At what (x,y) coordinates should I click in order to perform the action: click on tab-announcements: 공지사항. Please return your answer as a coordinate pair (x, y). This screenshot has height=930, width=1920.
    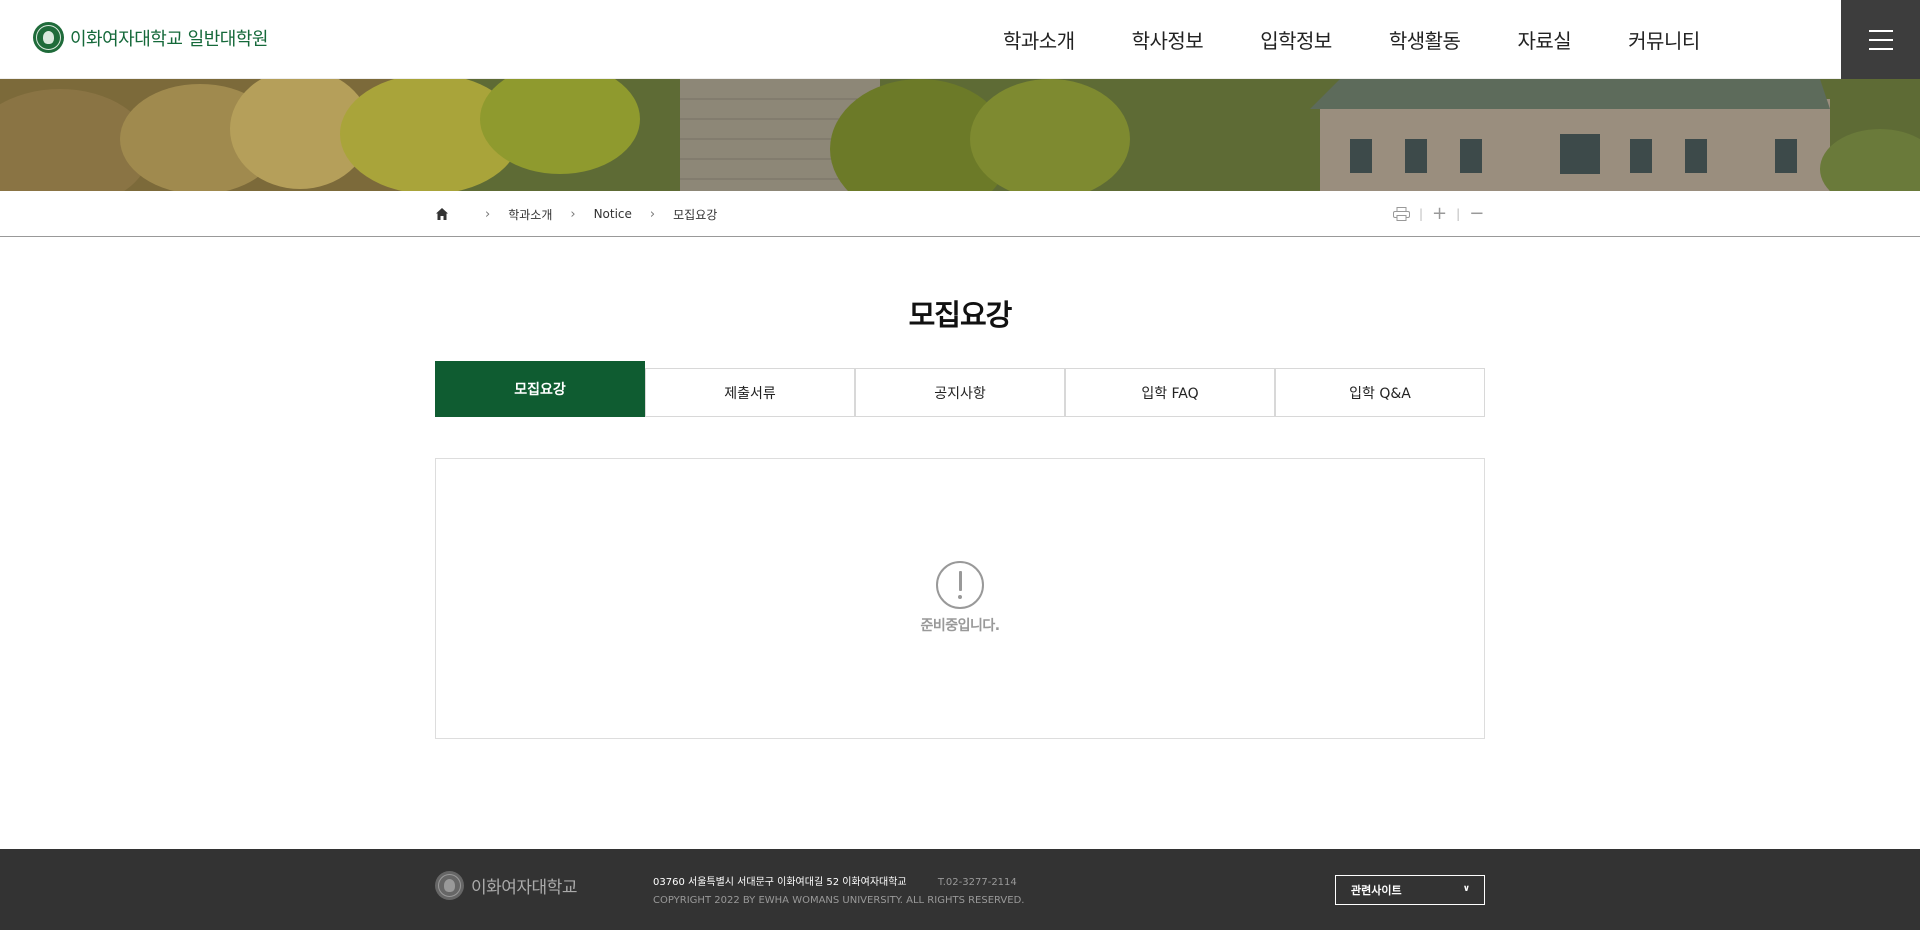
    Looking at the image, I should click on (960, 392).